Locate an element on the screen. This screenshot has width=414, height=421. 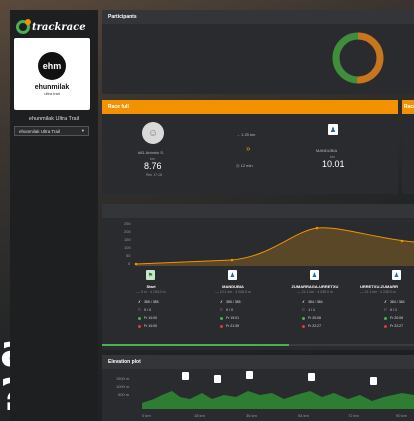
elev-x-tick-72: 72 km is located at coordinates (354, 415).